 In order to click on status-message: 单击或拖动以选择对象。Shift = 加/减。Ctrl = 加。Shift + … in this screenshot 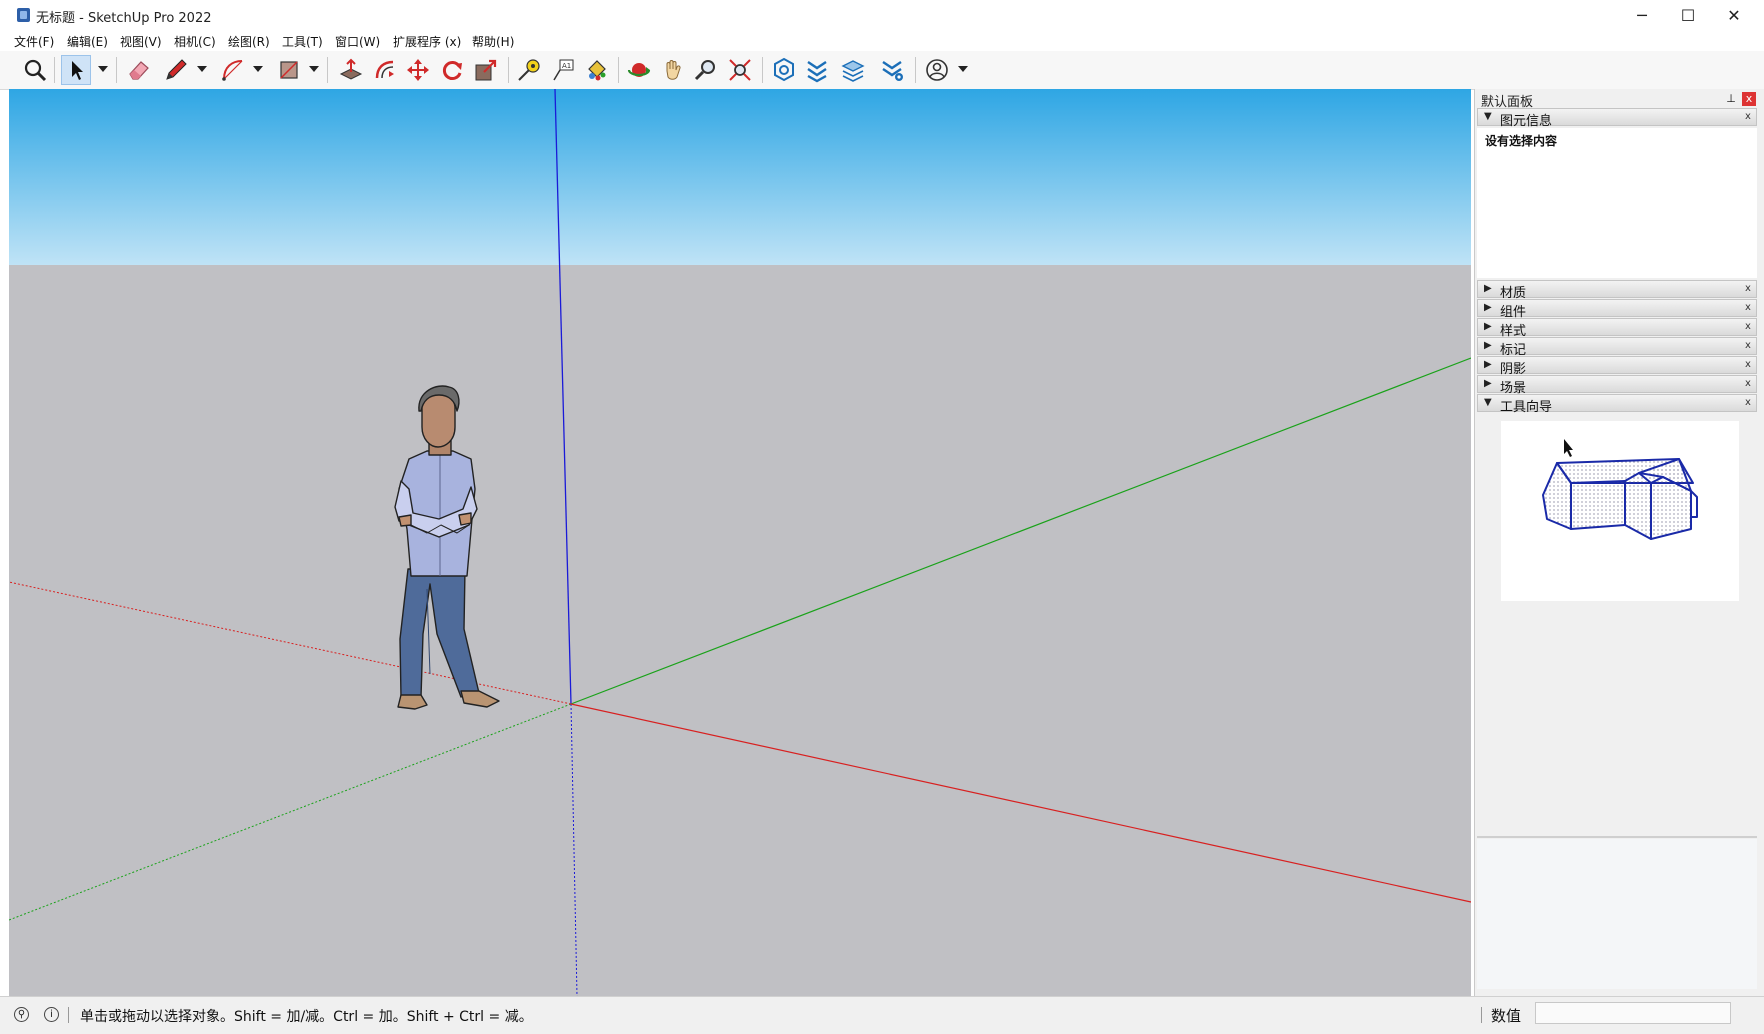, I will do `click(306, 1017)`.